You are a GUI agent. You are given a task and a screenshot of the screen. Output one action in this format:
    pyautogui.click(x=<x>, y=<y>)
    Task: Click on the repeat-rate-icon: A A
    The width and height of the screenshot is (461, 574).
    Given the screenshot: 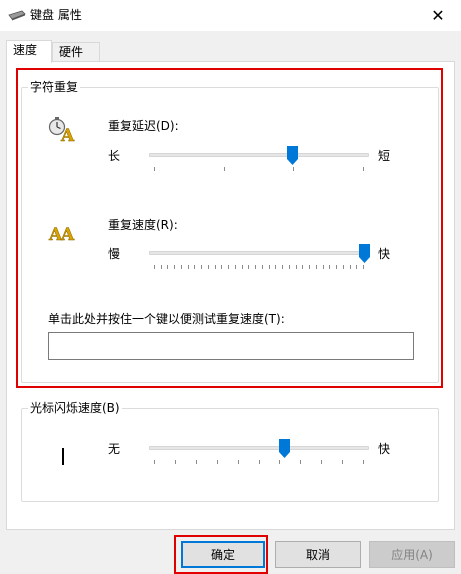 What is the action you would take?
    pyautogui.click(x=61, y=234)
    